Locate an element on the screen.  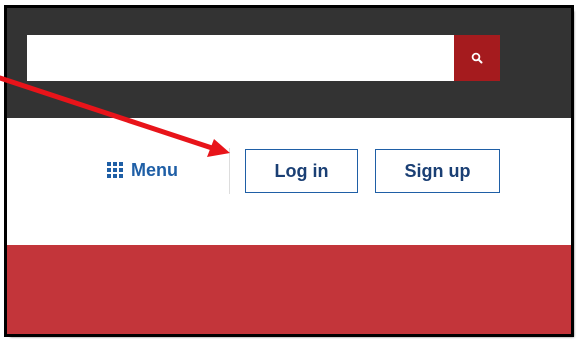
menu-label: Menu is located at coordinates (154, 169).